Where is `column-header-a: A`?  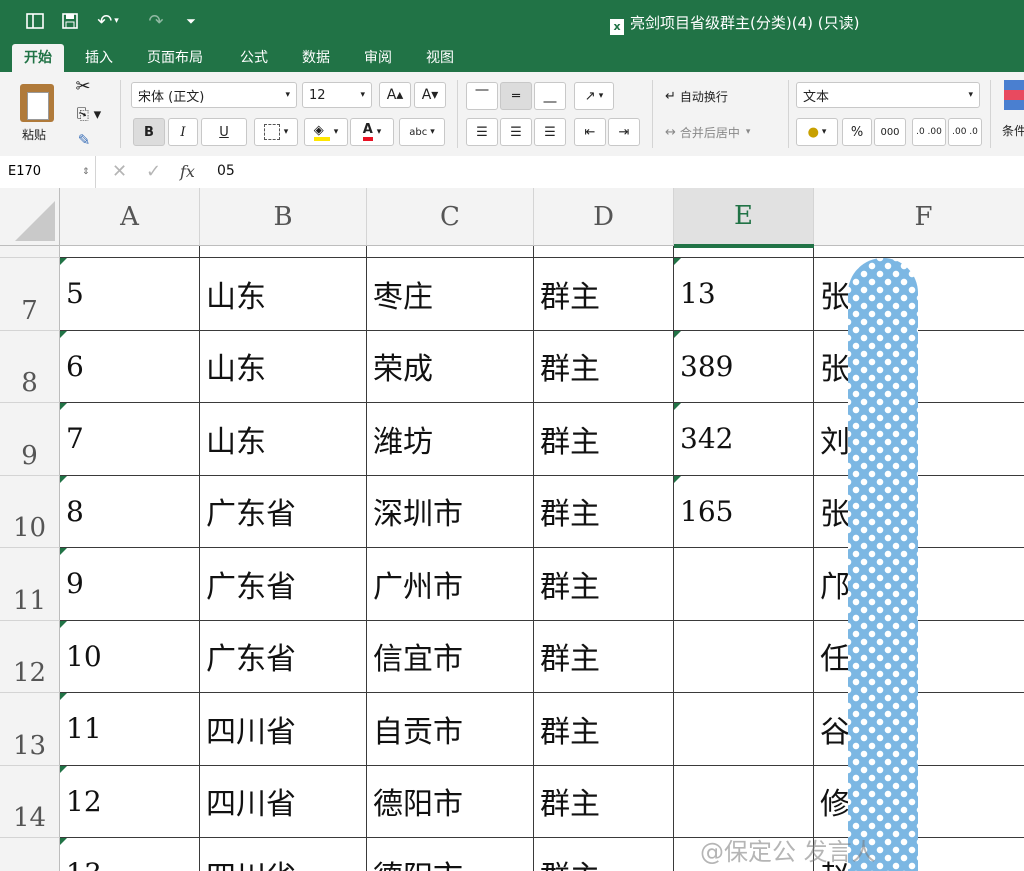
column-header-a: A is located at coordinates (130, 217).